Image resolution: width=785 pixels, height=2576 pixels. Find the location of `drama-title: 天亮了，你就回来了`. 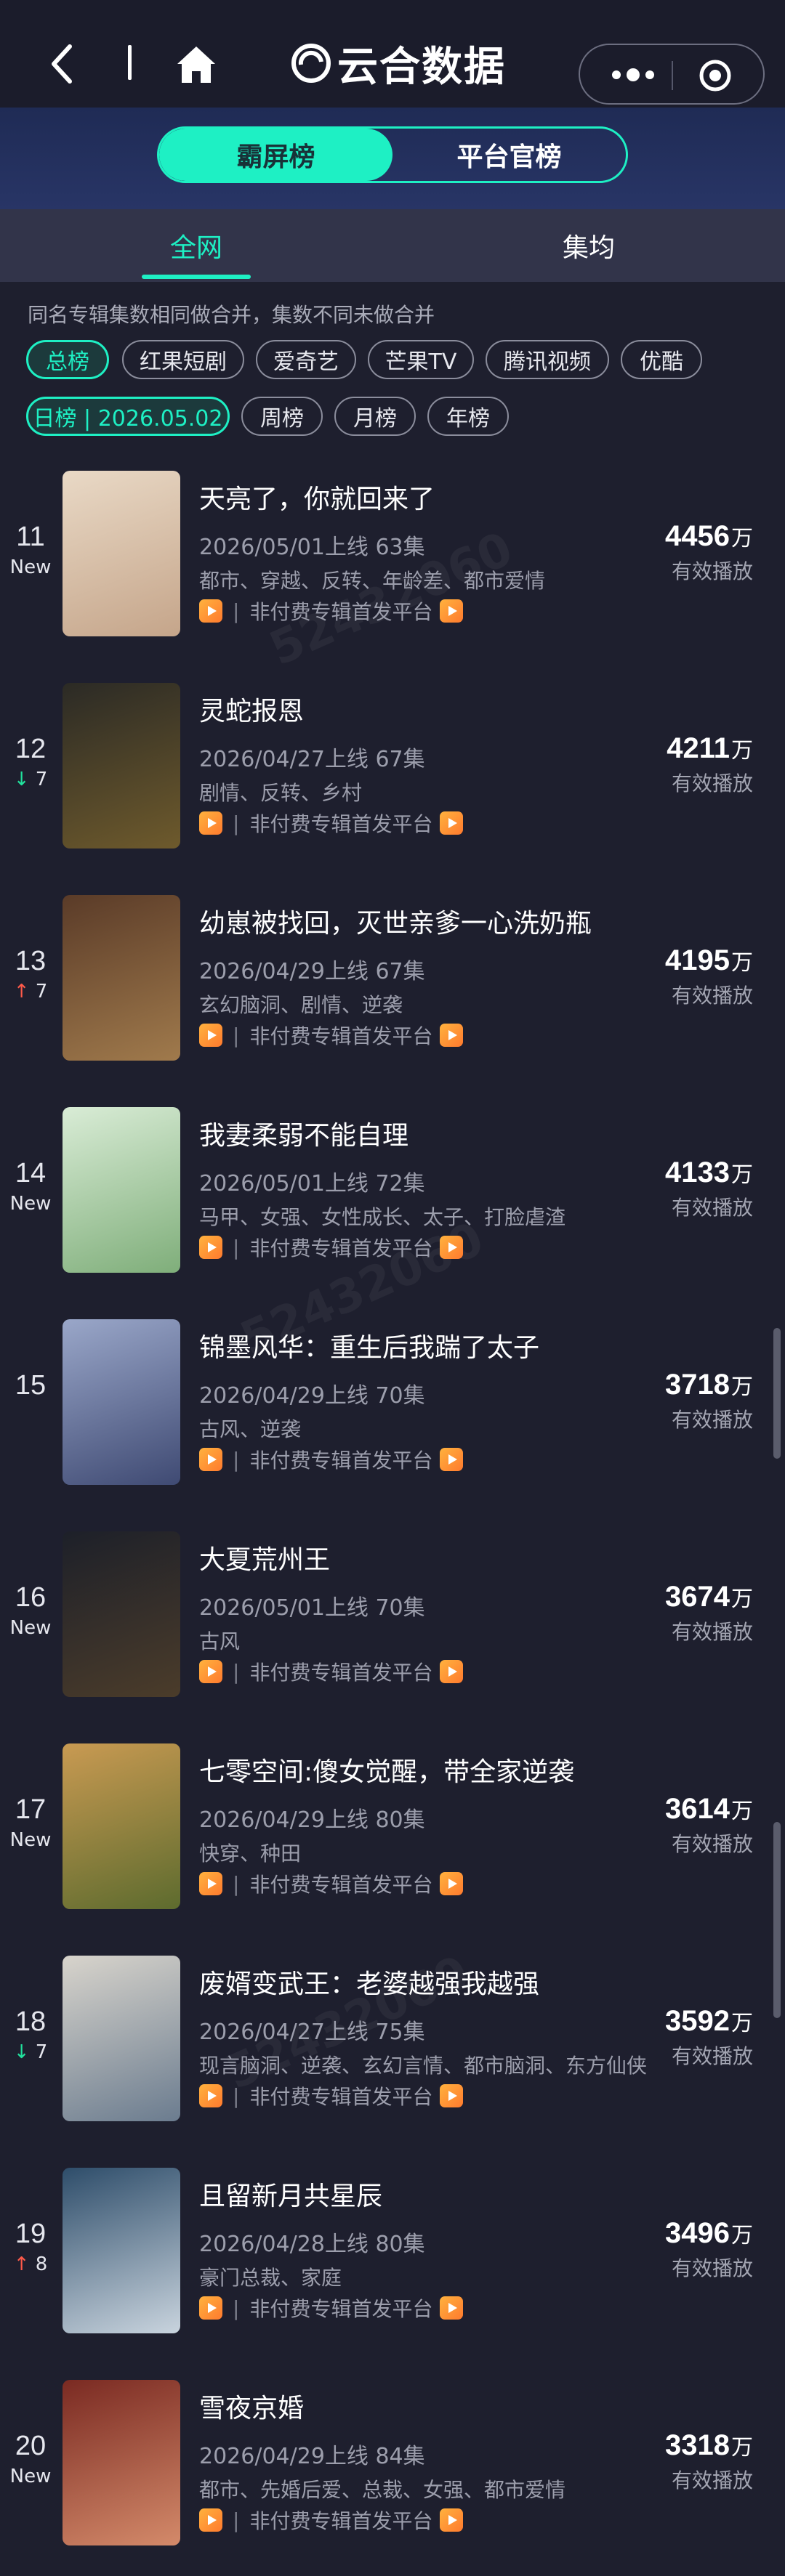

drama-title: 天亮了，你就回来了 is located at coordinates (317, 497).